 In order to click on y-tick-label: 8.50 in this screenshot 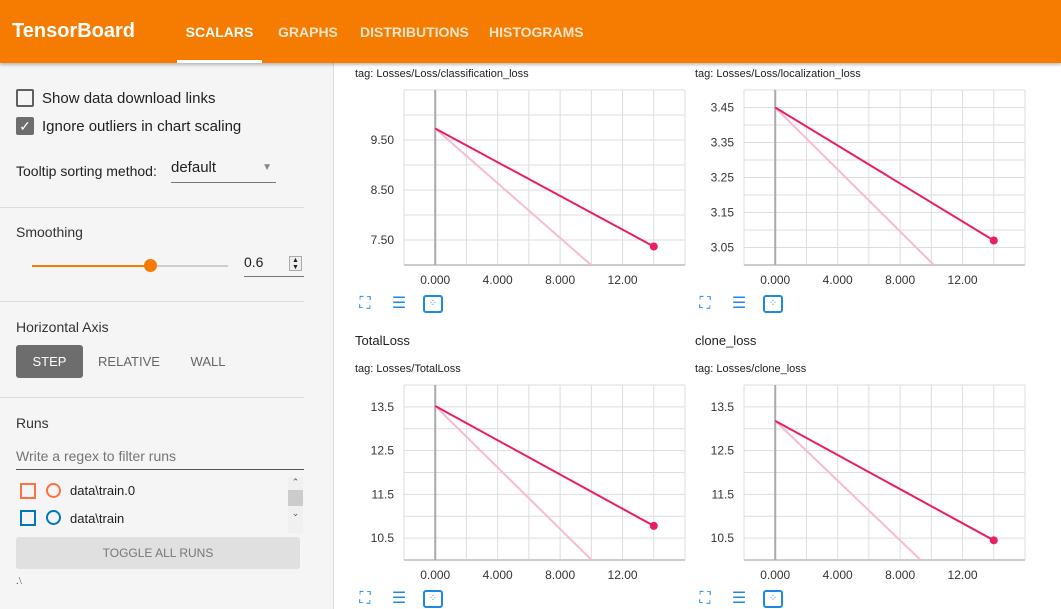, I will do `click(383, 190)`.